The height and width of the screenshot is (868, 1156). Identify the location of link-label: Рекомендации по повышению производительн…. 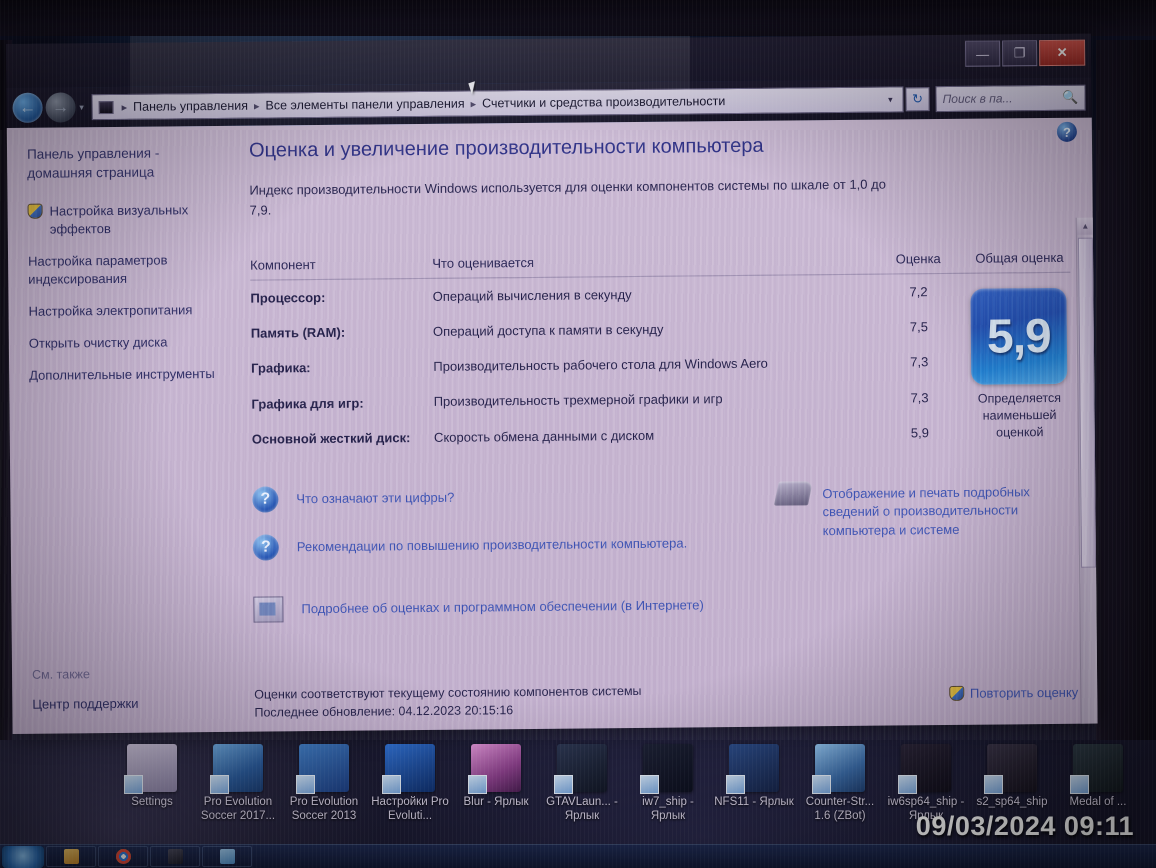
(492, 545).